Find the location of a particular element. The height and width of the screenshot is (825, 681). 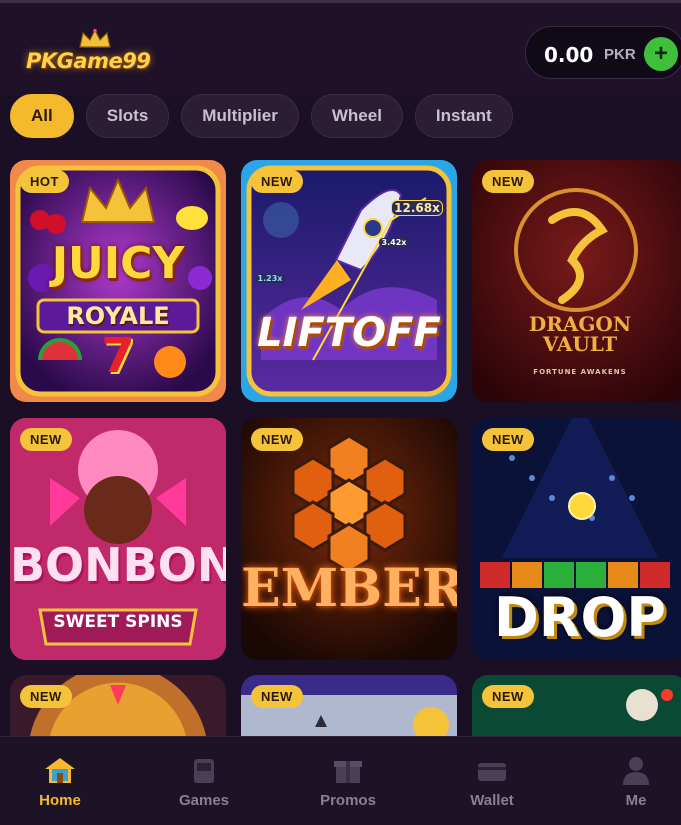

nav-wallet: Wallet is located at coordinates (492, 781).